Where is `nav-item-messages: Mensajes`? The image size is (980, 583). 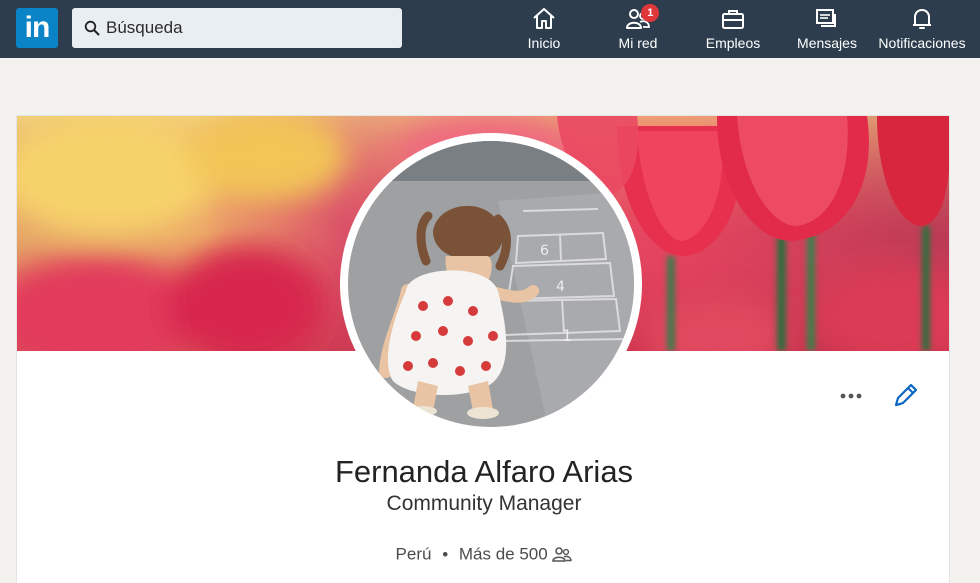 nav-item-messages: Mensajes is located at coordinates (827, 30).